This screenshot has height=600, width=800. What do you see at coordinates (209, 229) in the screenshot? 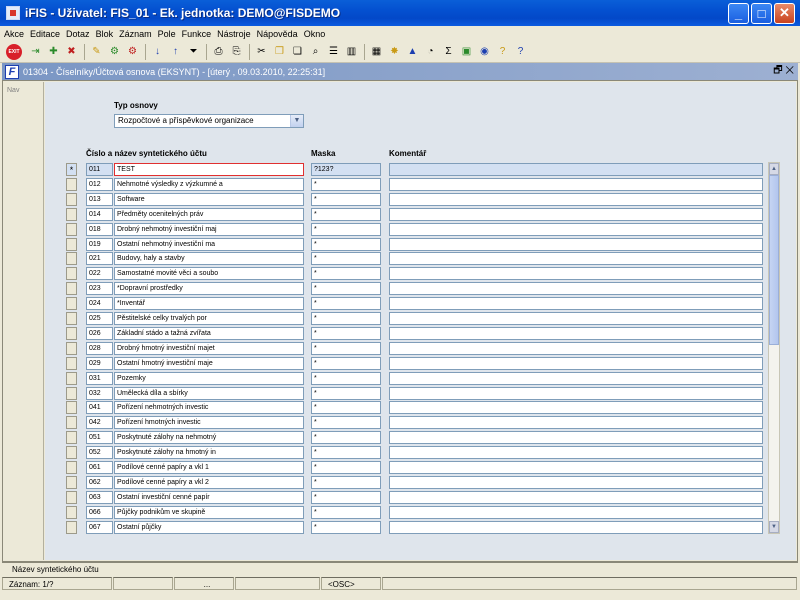
I see `account-name-field: Drobný nehmotný investiční maj` at bounding box center [209, 229].